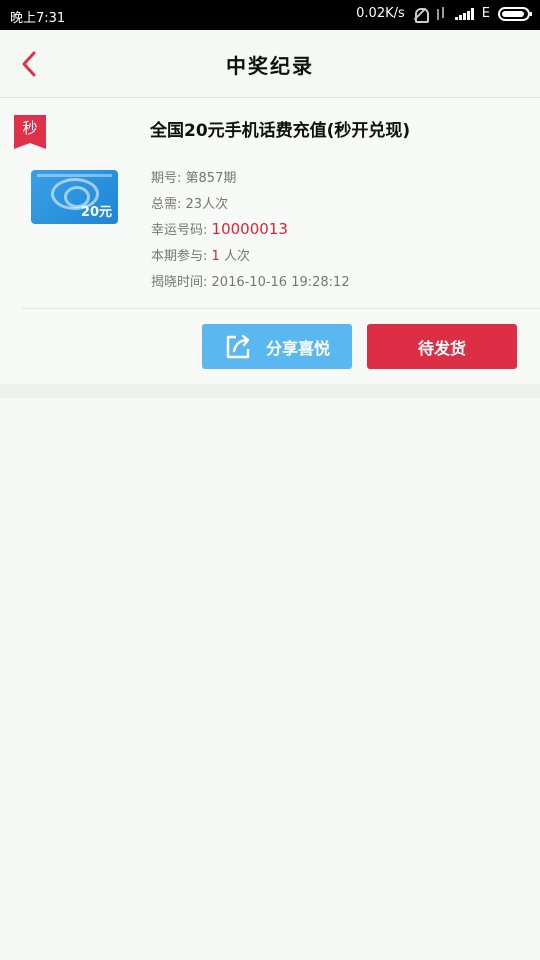 The width and height of the screenshot is (540, 960). I want to click on joined-row: 本期参与: 1 人次, so click(250, 258).